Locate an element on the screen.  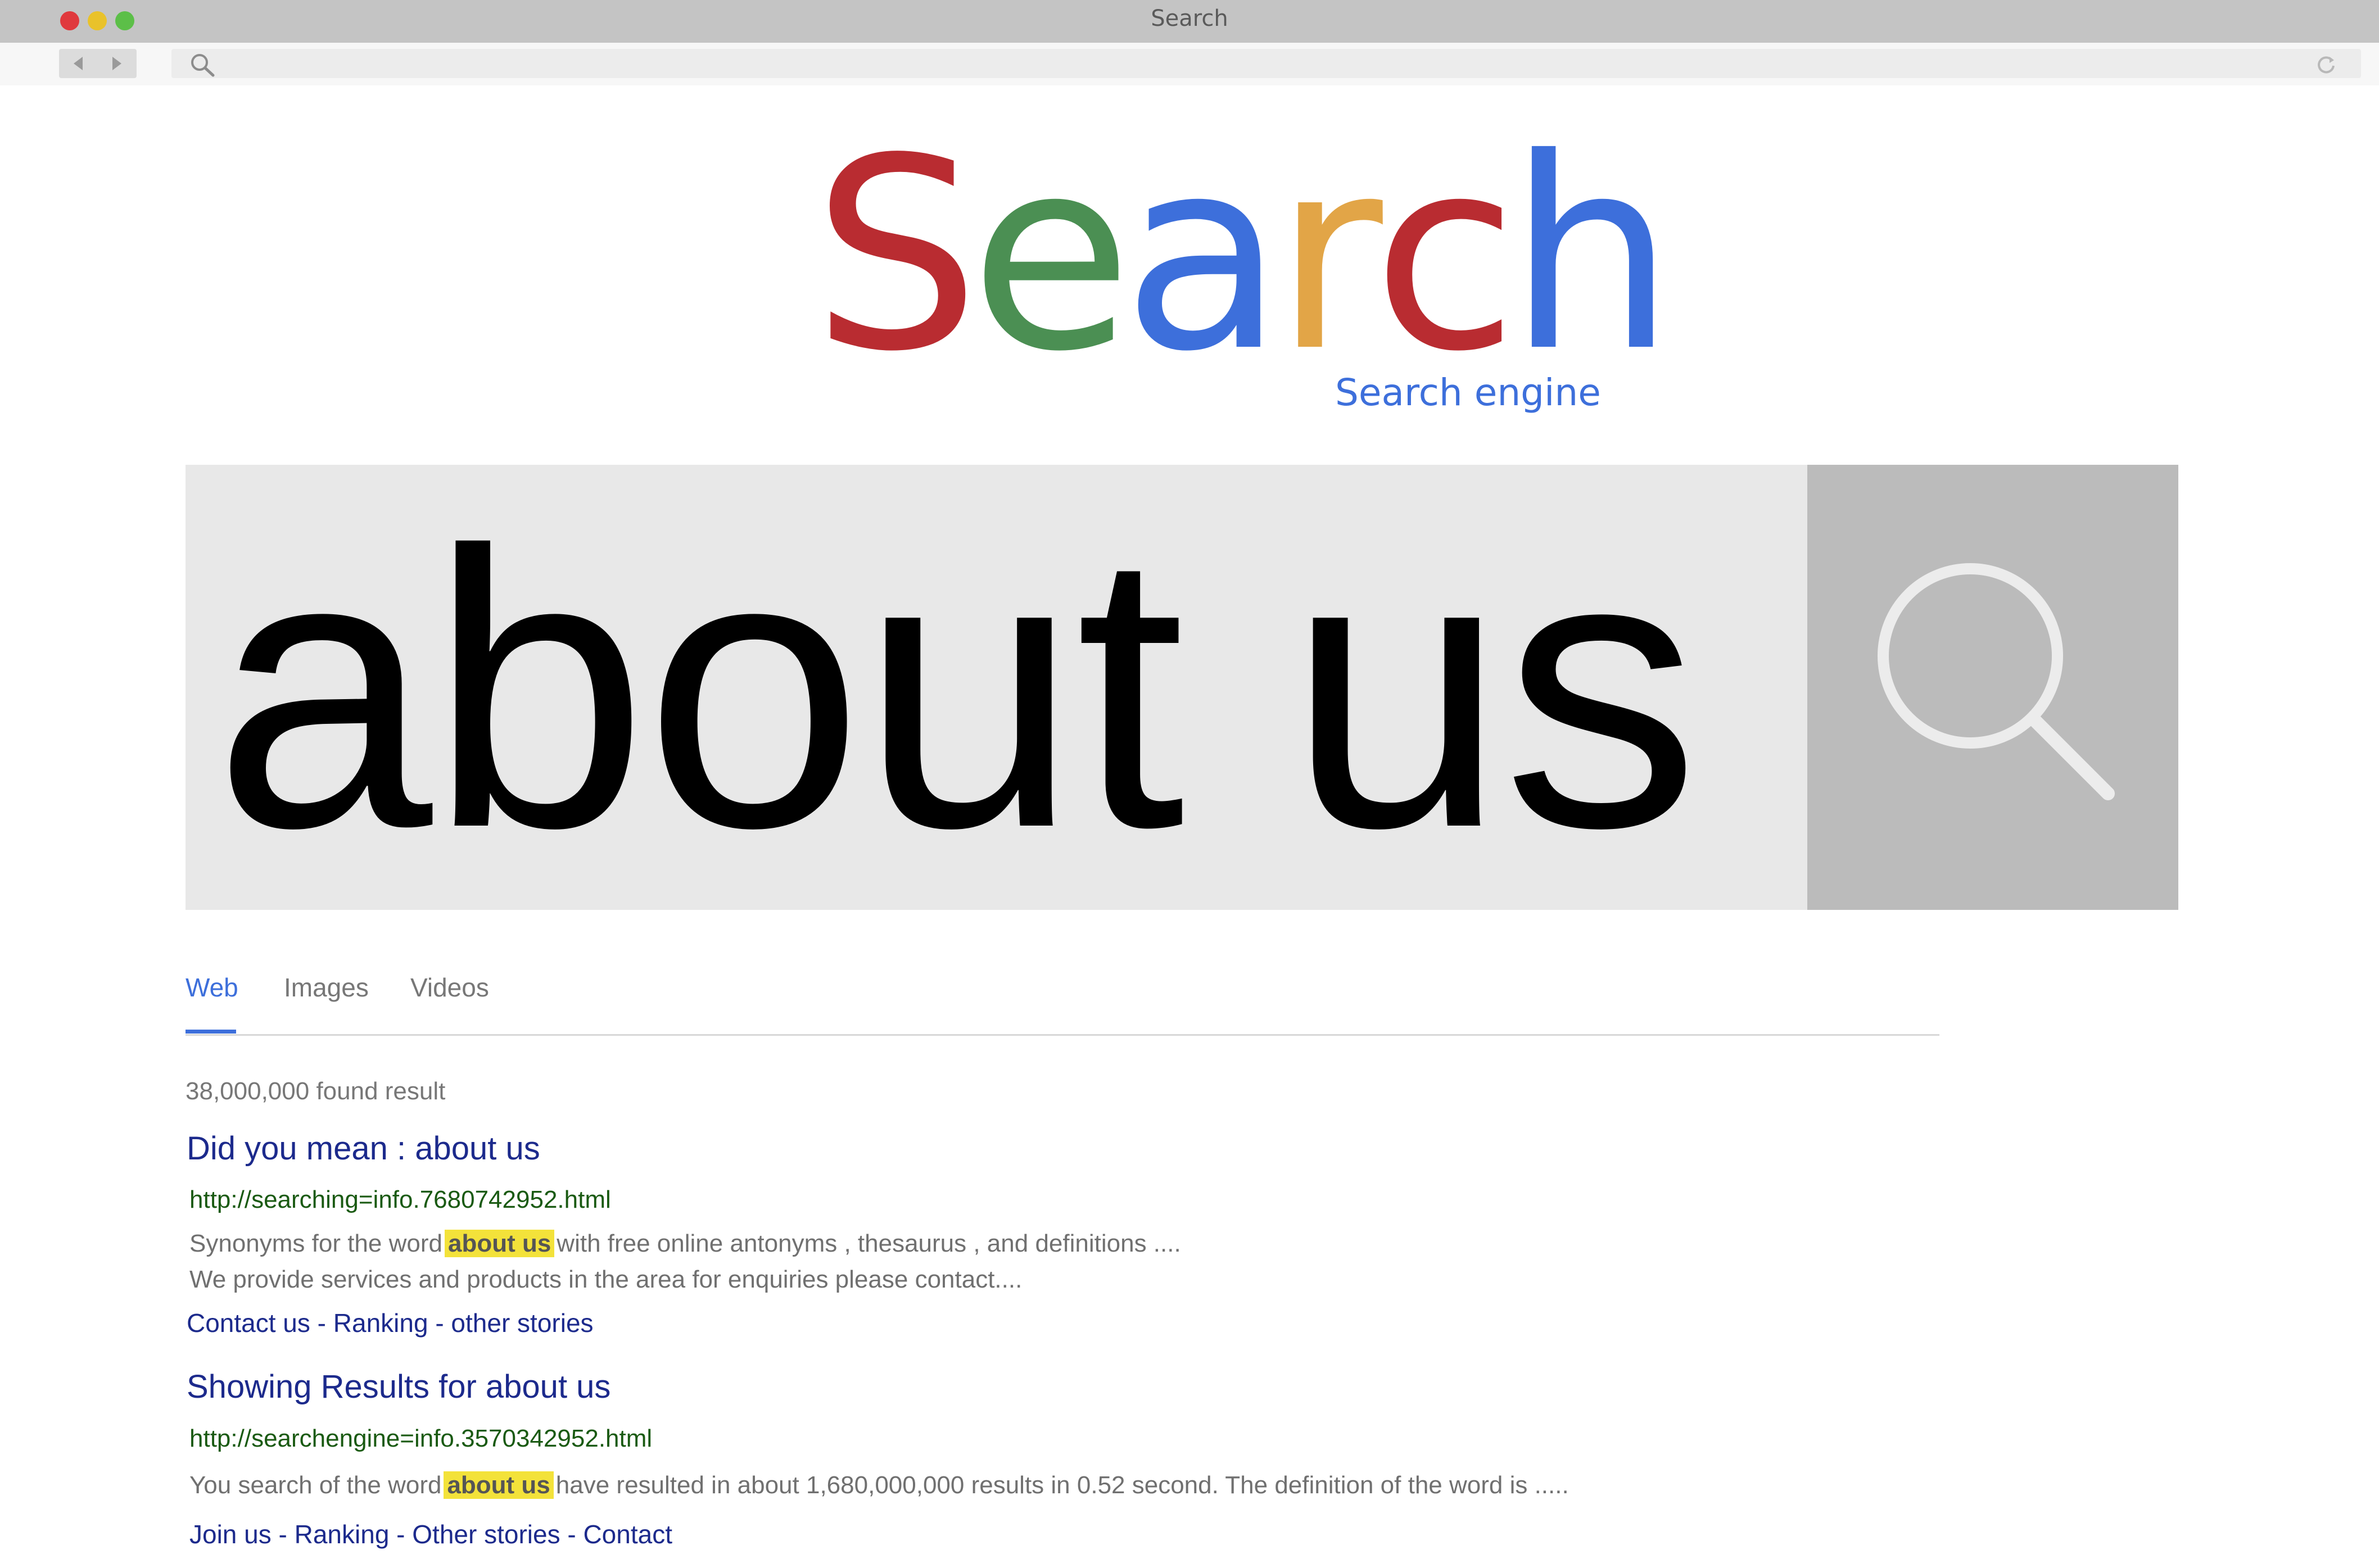
window-title: Search is located at coordinates (1189, 18).